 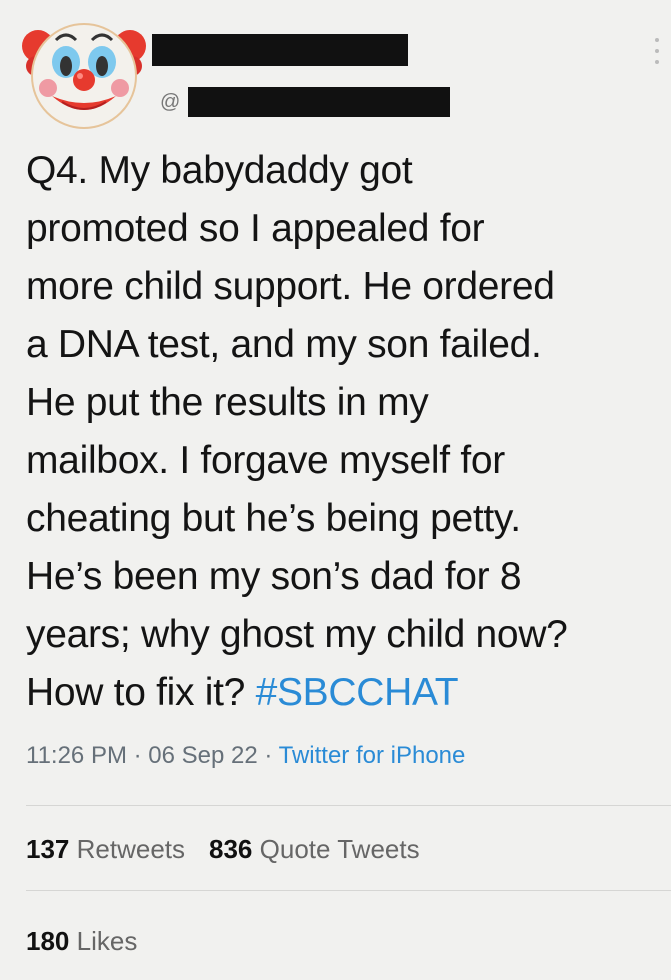 I want to click on hashtag-link: #SBCCHAT, so click(x=357, y=692).